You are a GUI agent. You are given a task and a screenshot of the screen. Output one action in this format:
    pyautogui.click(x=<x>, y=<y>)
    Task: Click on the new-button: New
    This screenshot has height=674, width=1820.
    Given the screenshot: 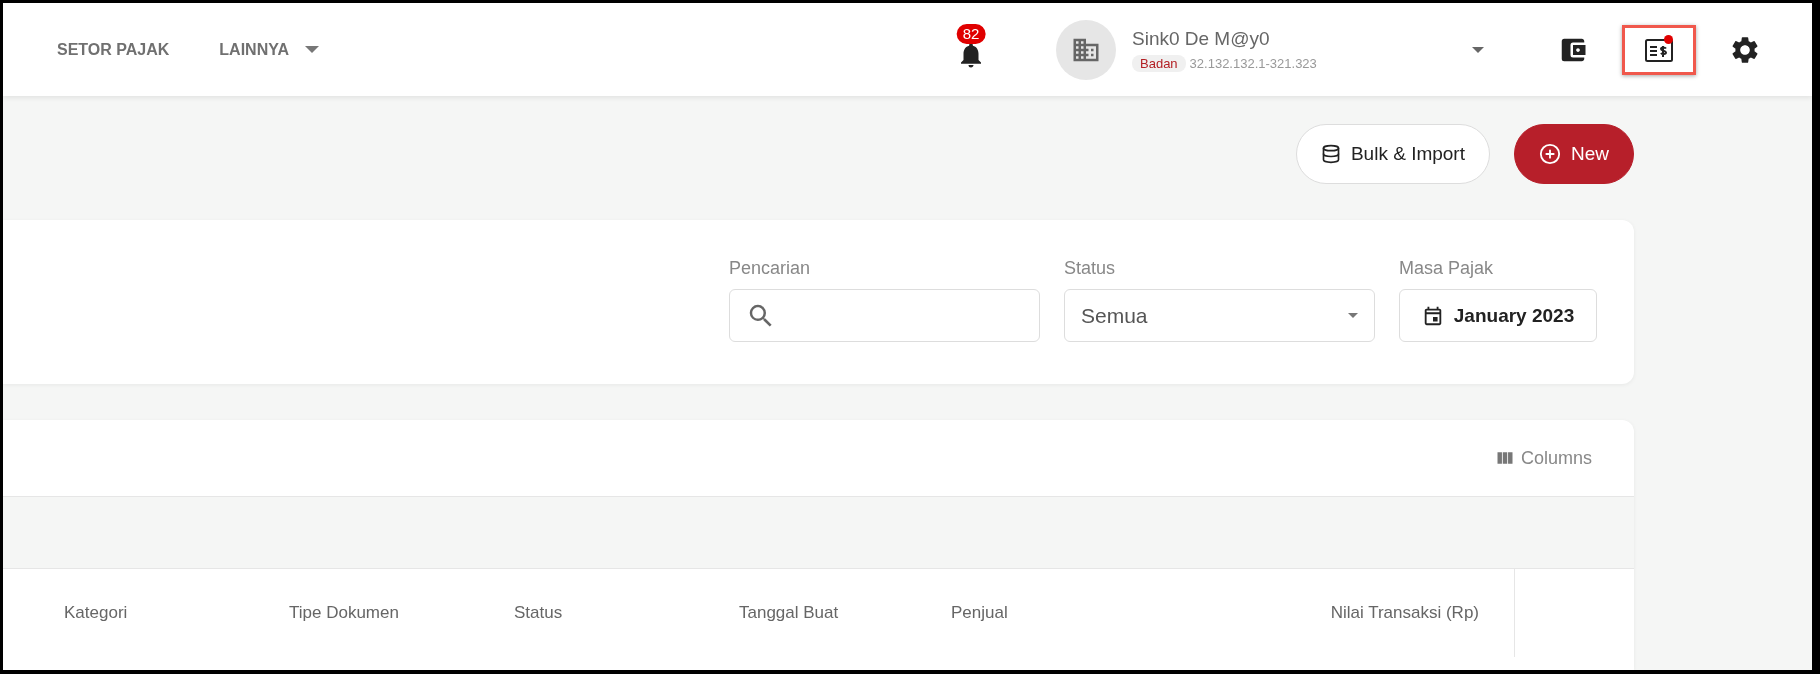 What is the action you would take?
    pyautogui.click(x=1574, y=154)
    